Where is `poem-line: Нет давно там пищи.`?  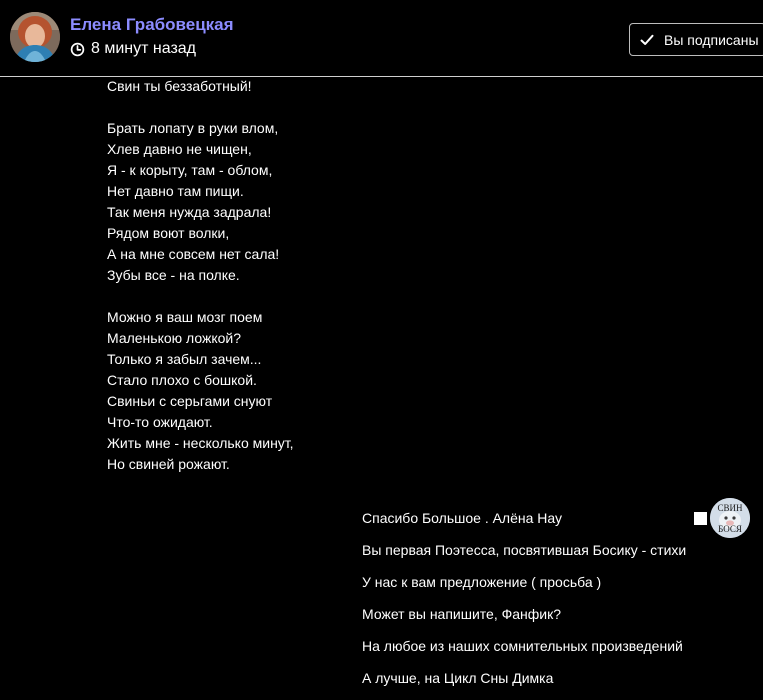
poem-line: Нет давно там пищи. is located at coordinates (175, 191).